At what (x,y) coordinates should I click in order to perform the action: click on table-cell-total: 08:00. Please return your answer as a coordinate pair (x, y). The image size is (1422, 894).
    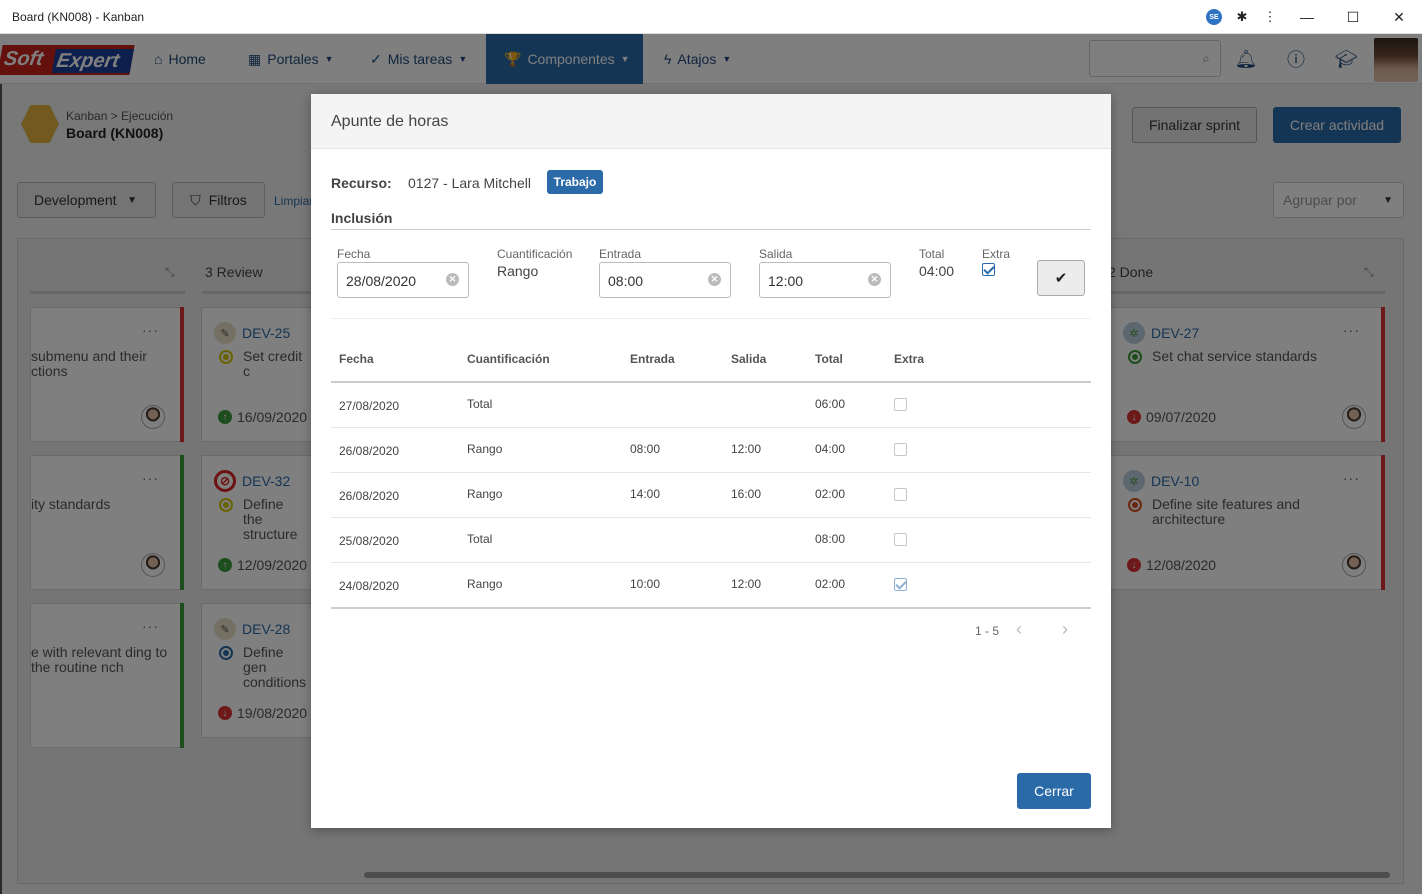
    Looking at the image, I should click on (830, 539).